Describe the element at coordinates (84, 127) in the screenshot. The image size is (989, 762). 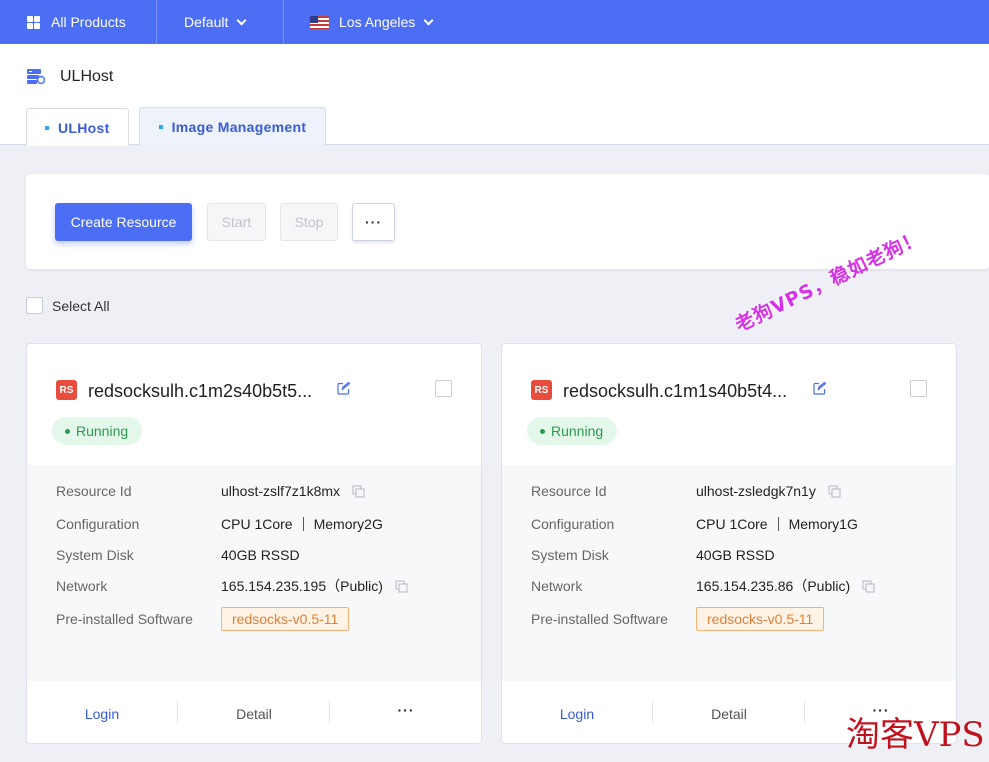
I see `tab-label: ULHost` at that location.